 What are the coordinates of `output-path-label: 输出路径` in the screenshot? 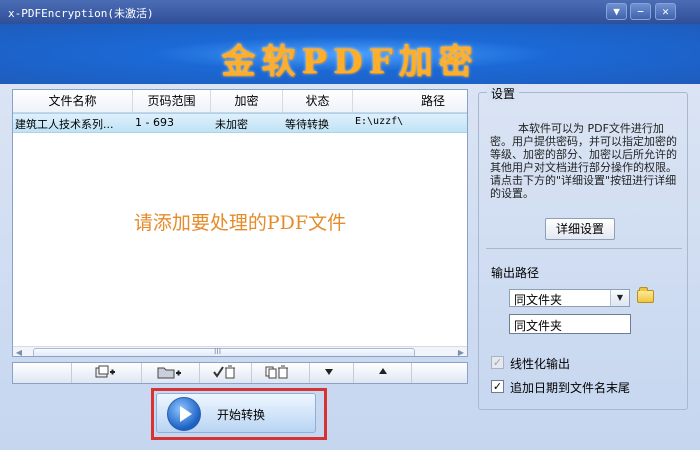 It's located at (515, 273).